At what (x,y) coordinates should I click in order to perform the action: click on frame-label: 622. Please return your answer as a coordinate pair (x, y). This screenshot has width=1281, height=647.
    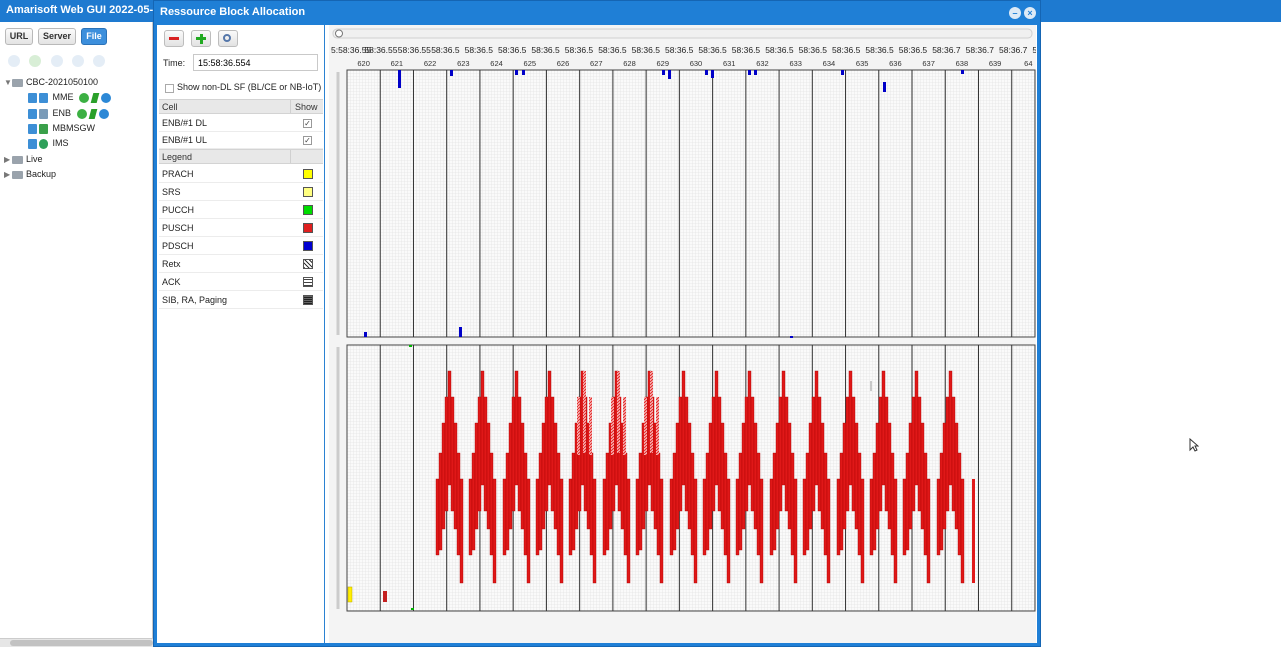
    Looking at the image, I should click on (430, 63).